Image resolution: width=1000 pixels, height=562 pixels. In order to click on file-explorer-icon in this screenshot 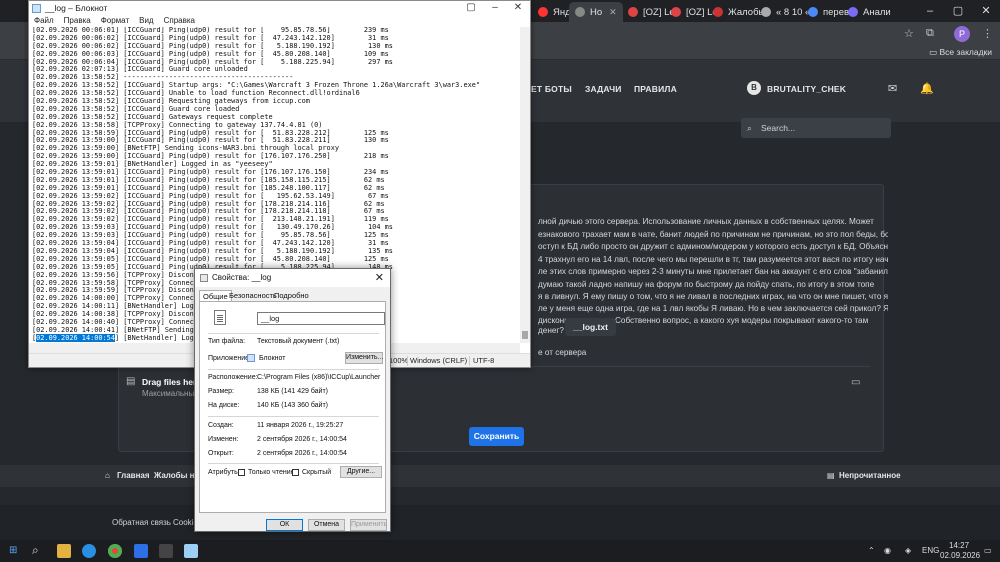, I will do `click(64, 551)`.